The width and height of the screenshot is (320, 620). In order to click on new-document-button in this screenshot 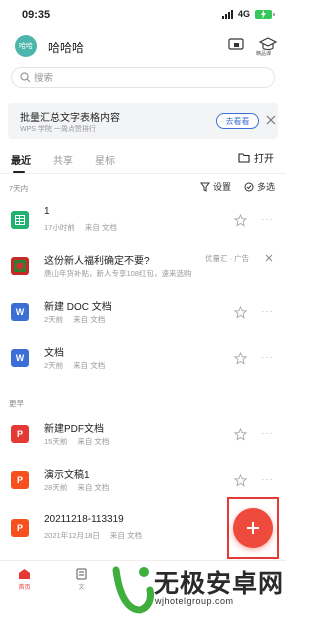, I will do `click(253, 528)`.